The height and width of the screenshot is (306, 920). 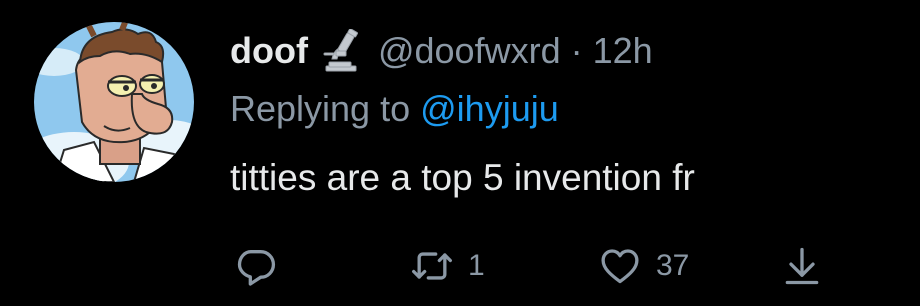 I want to click on display-name: doof, so click(x=269, y=51).